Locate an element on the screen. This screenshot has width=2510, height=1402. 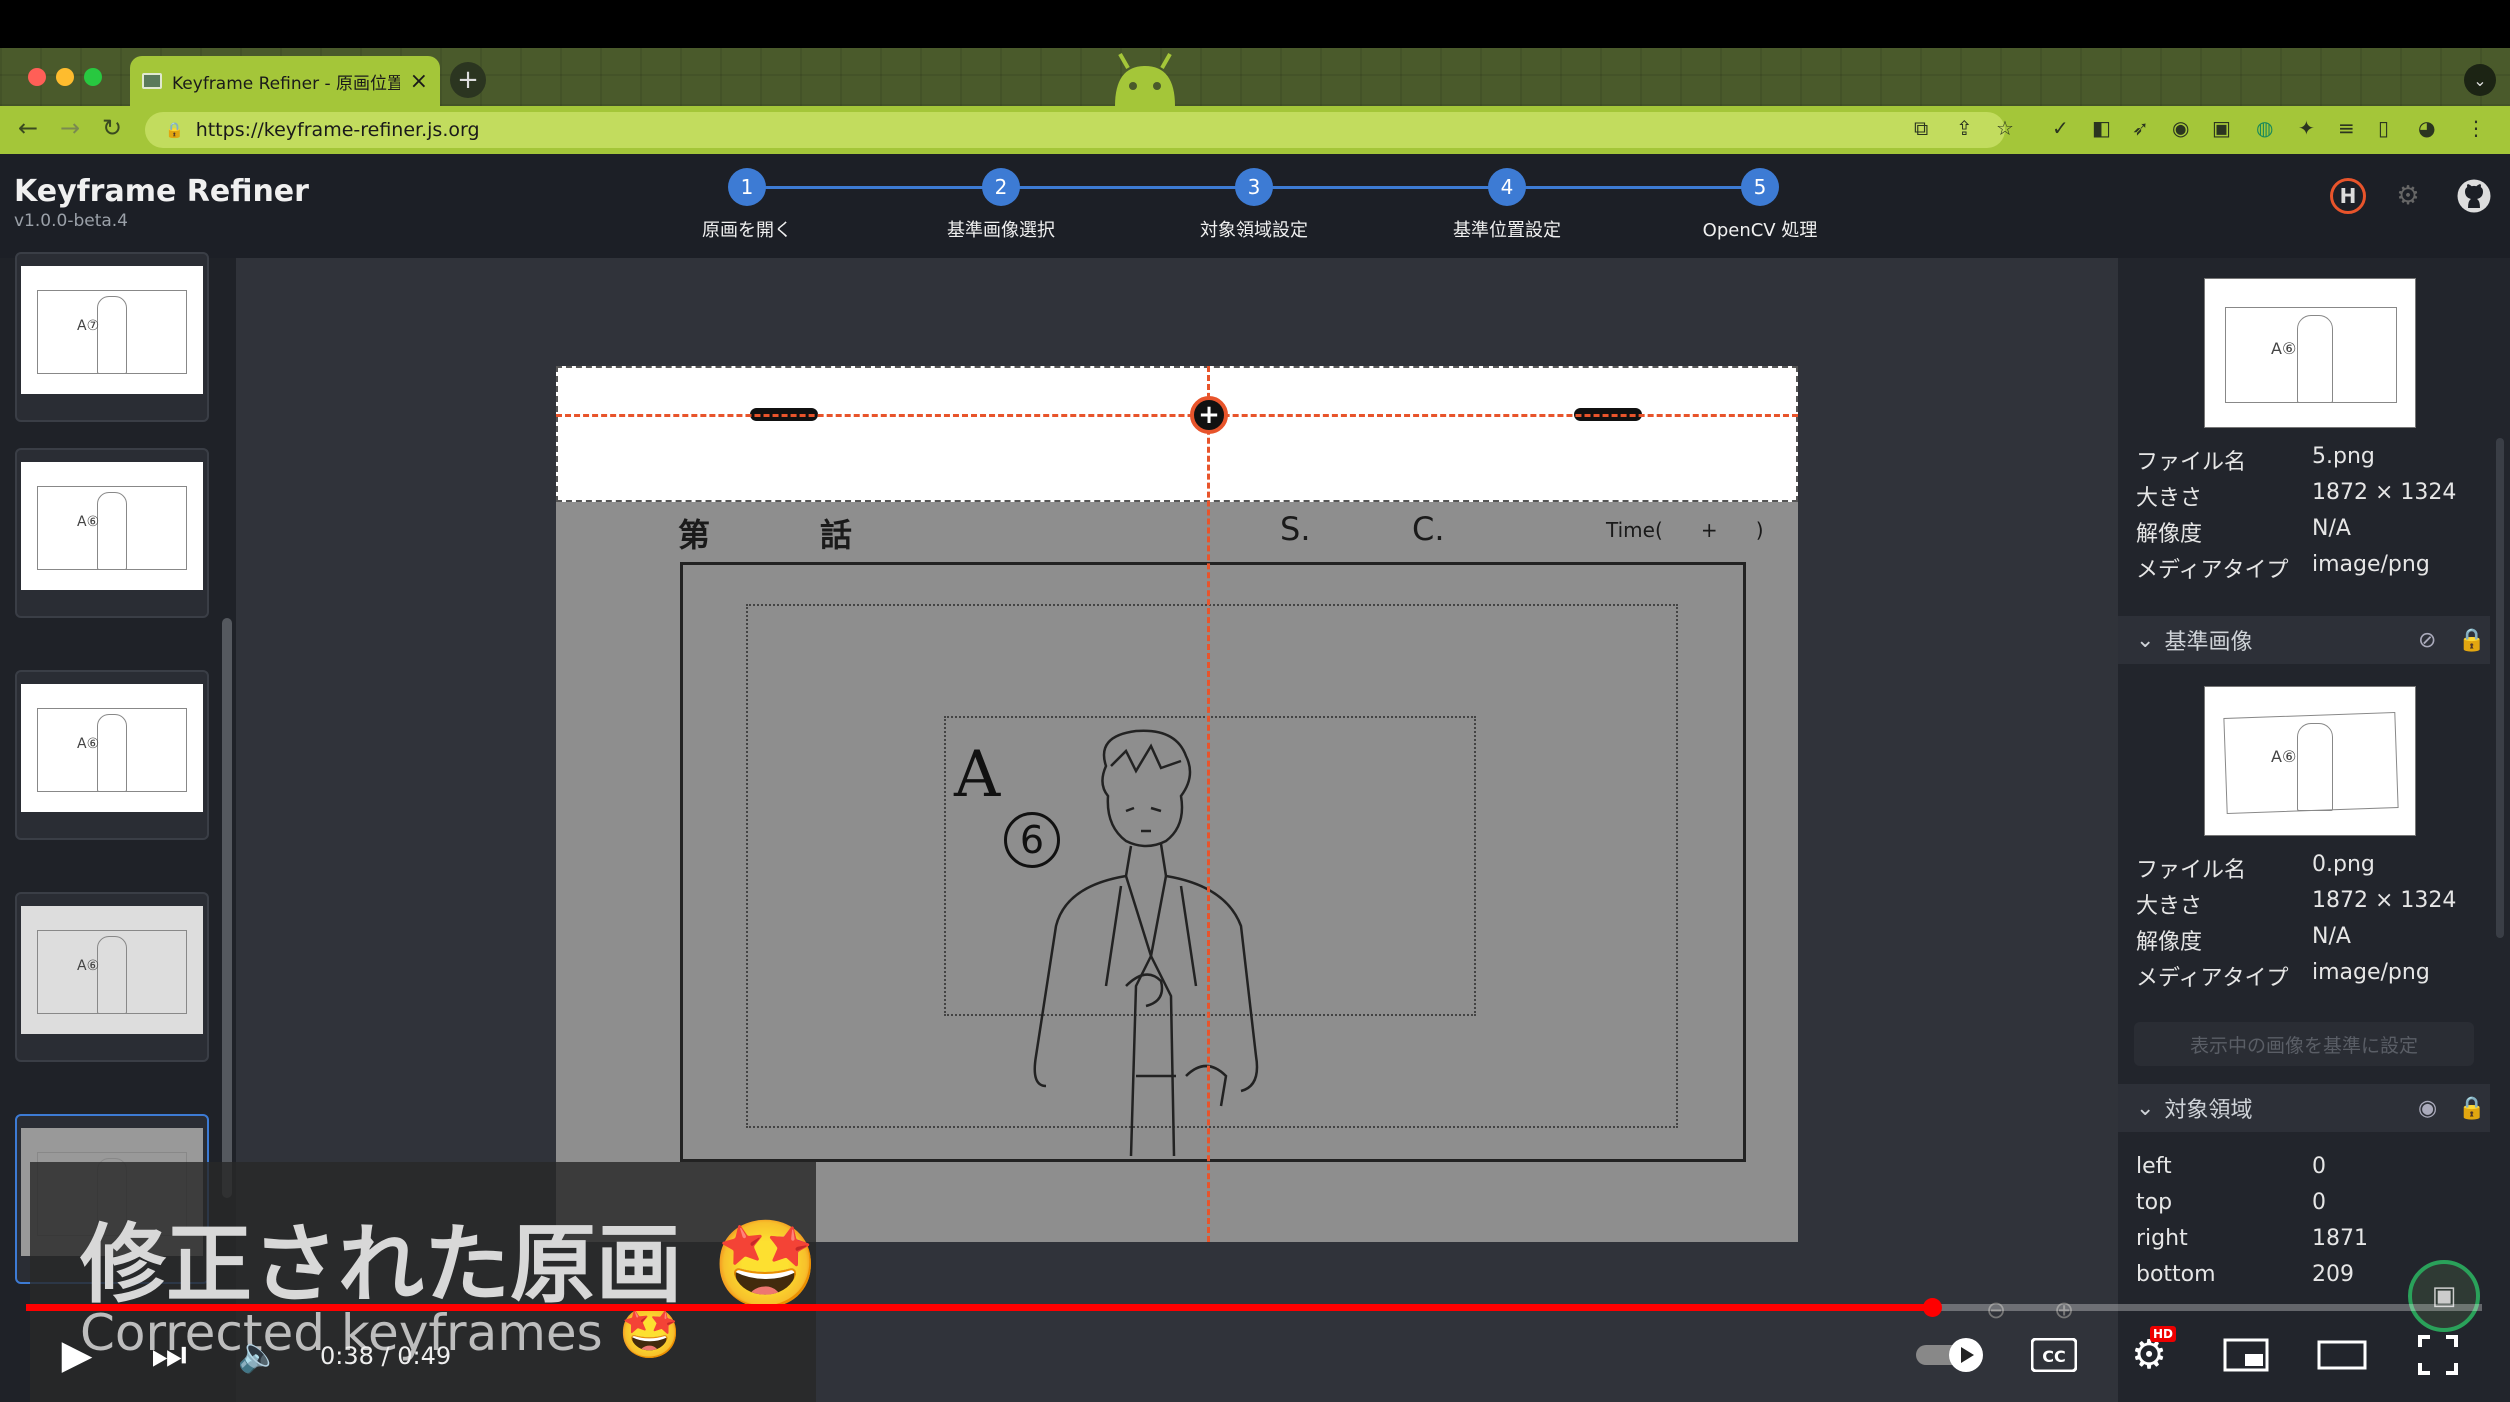
settings-gear-icon: ⚙ is located at coordinates (2408, 196).